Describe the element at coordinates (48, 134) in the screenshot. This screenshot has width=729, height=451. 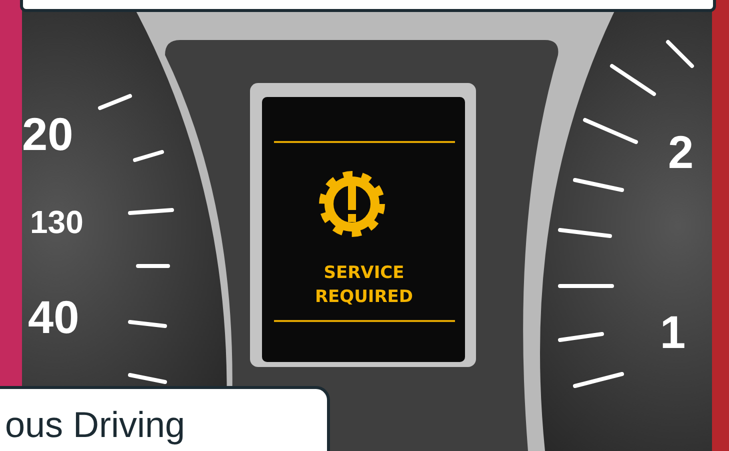
I see `gauge-number: 20` at that location.